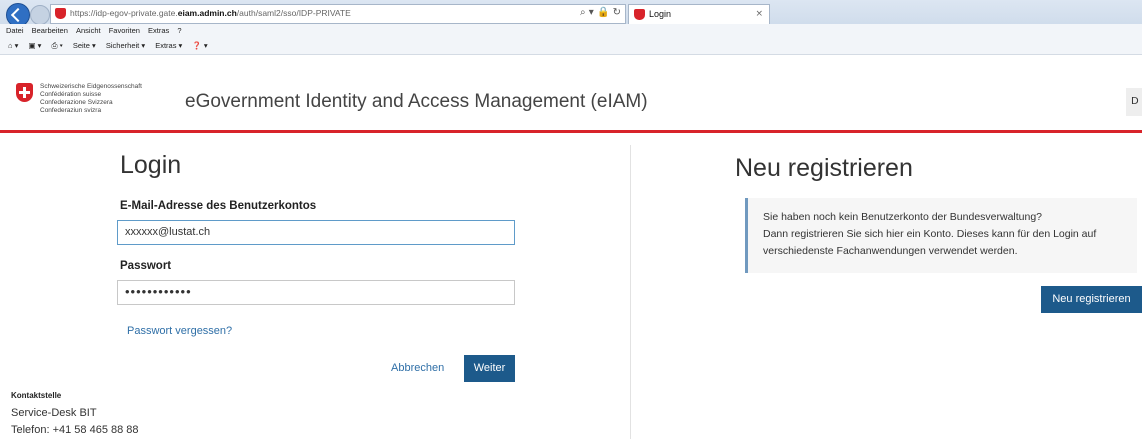  Describe the element at coordinates (316, 232) in the screenshot. I see `email-input: xxxxxx@lustat.ch` at that location.